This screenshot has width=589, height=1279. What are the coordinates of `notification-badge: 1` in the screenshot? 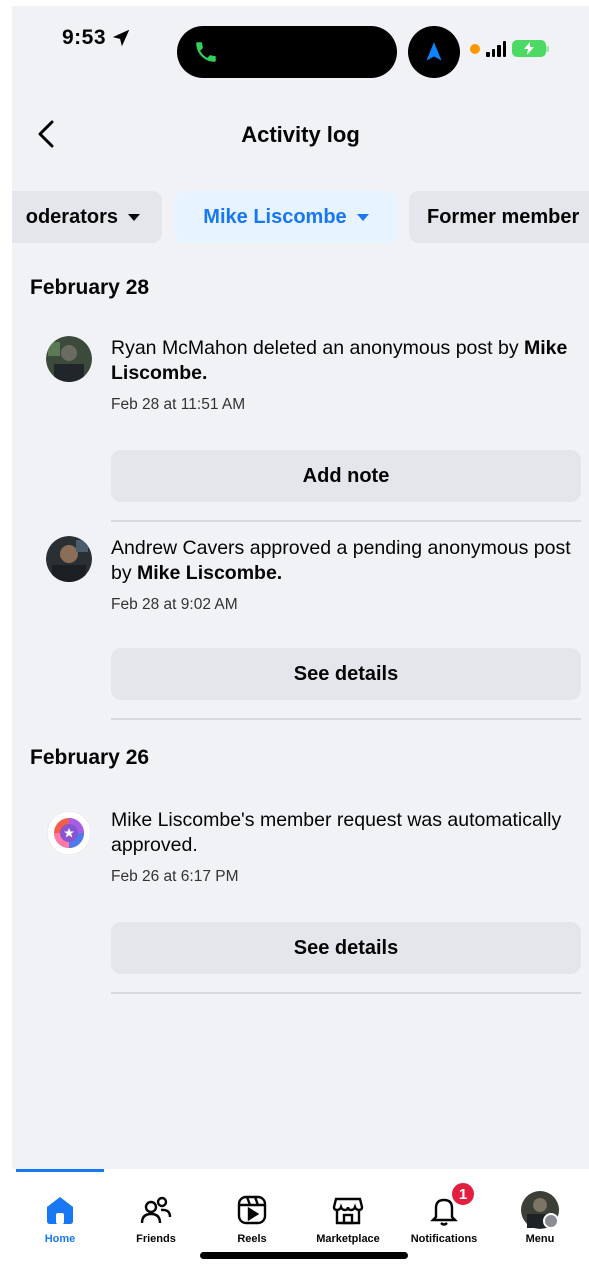 It's located at (463, 1194).